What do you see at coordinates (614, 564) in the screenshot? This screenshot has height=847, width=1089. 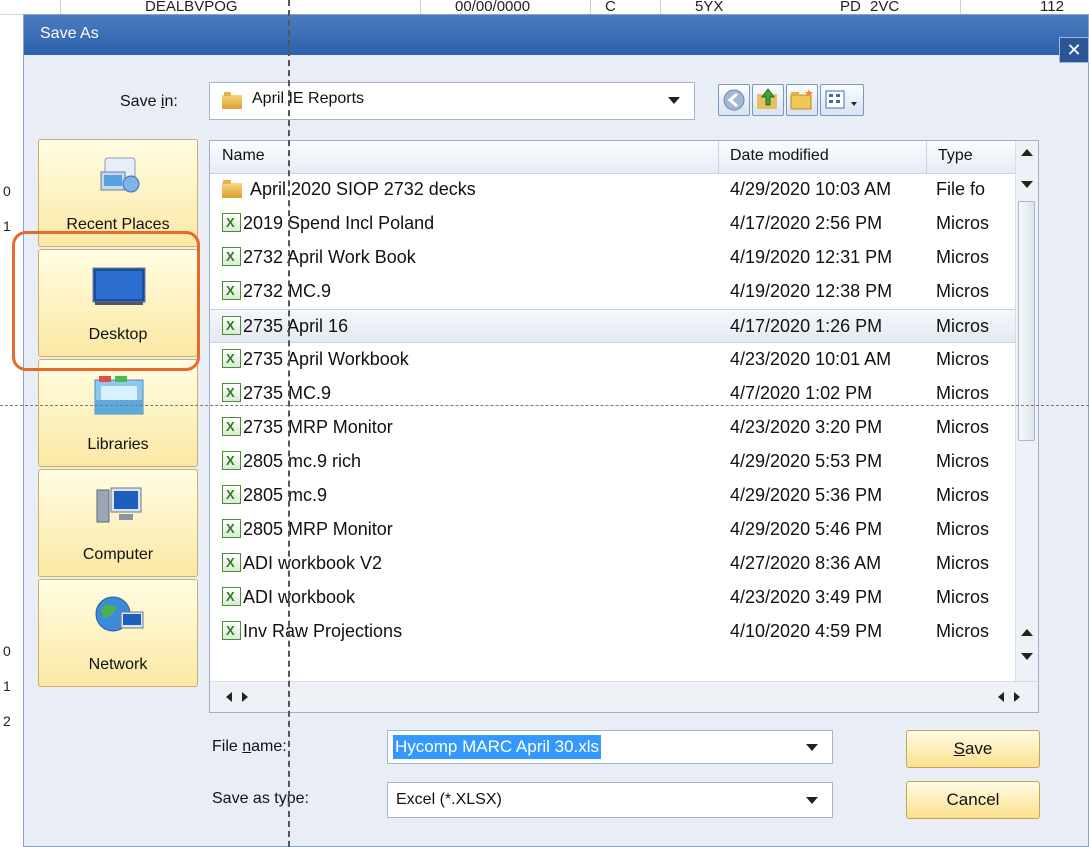 I see `file-row: ADI workbook V2 4/27/2020 8:36 AM Micros` at bounding box center [614, 564].